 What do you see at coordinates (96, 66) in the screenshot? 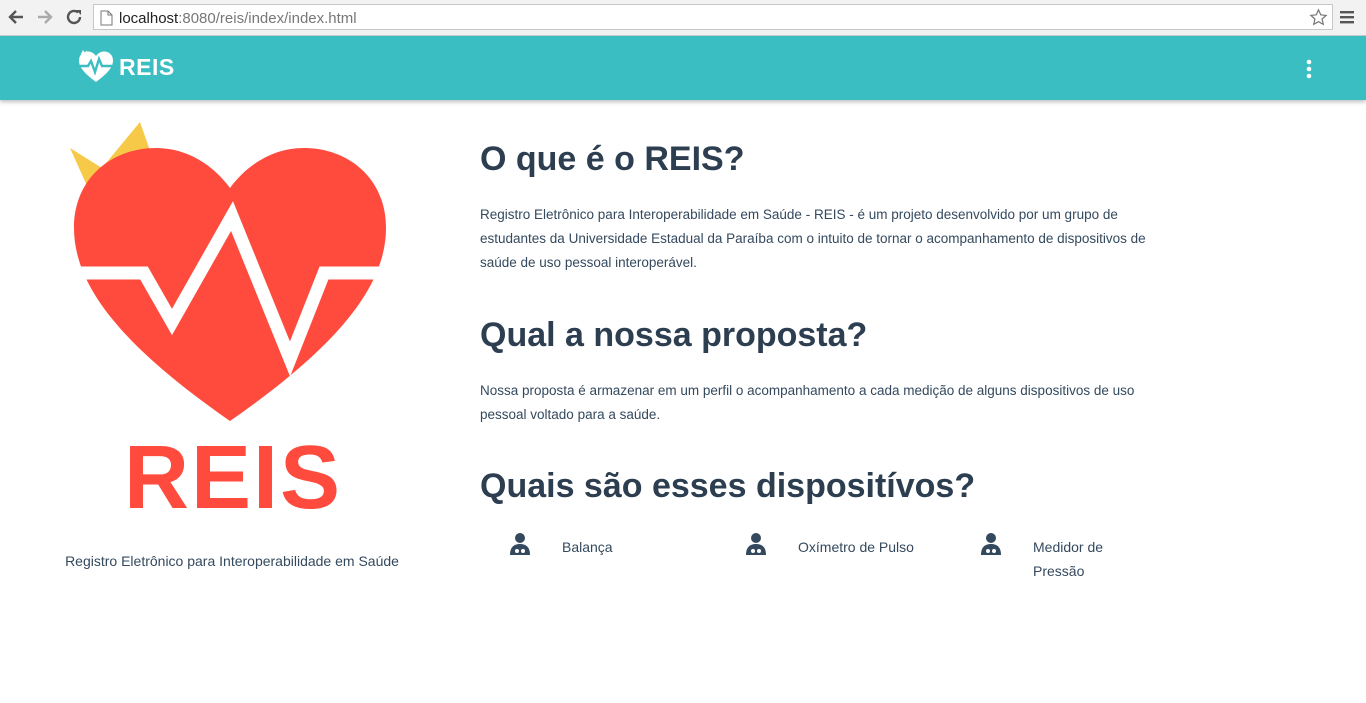
I see `heart-logo-icon` at bounding box center [96, 66].